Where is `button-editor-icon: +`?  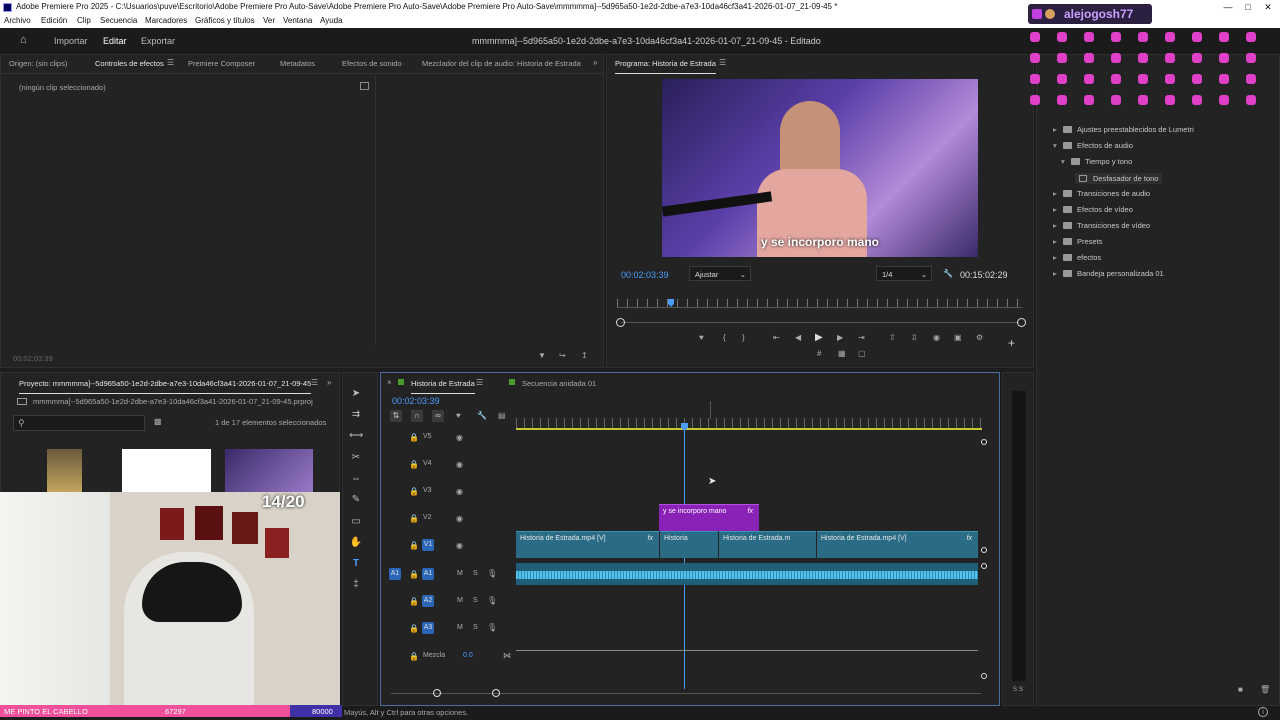
button-editor-icon: + is located at coordinates (1011, 343).